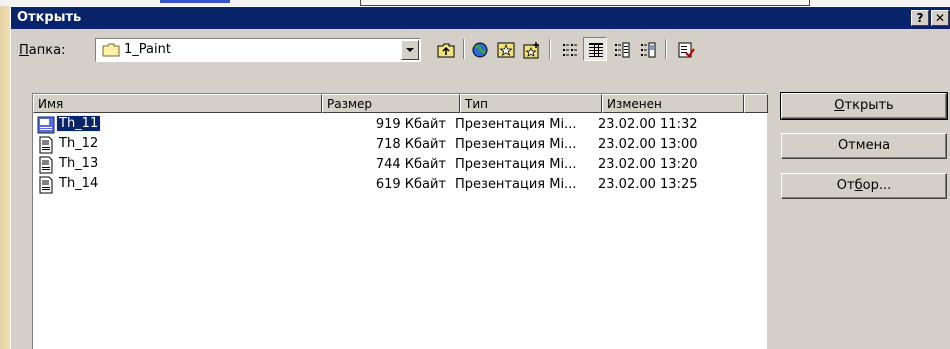 The width and height of the screenshot is (950, 349). What do you see at coordinates (673, 103) in the screenshot?
I see `column-header-modified: Изменен` at bounding box center [673, 103].